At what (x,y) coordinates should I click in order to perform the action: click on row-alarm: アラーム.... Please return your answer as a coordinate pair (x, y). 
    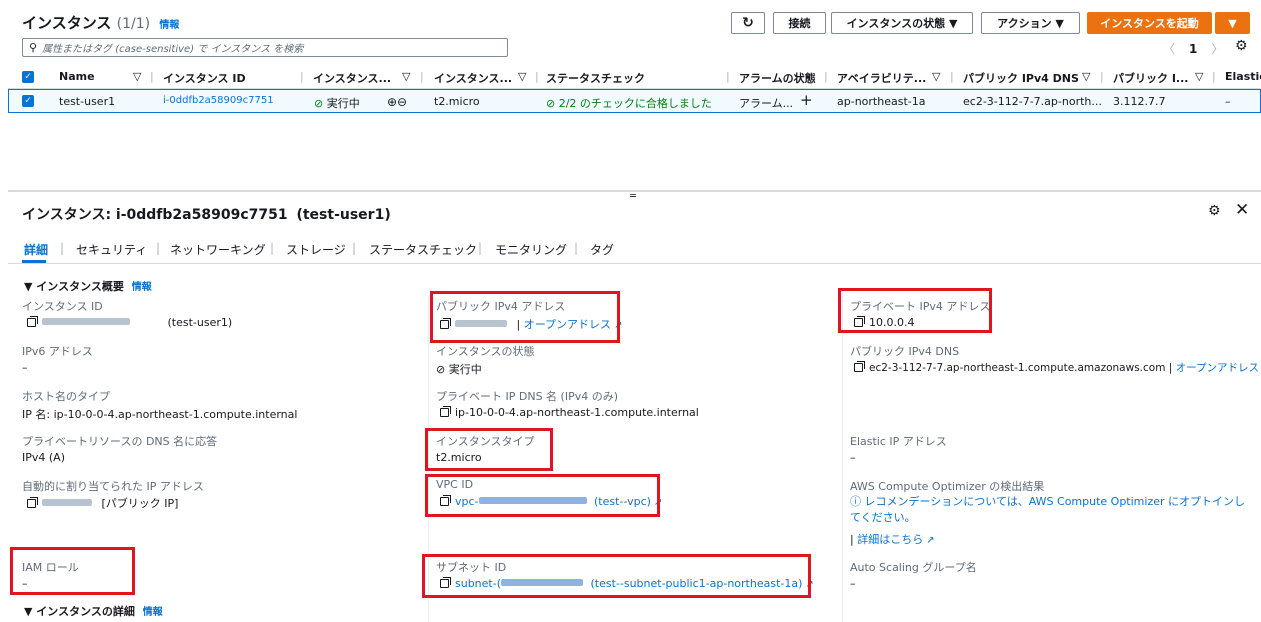
    Looking at the image, I should click on (766, 103).